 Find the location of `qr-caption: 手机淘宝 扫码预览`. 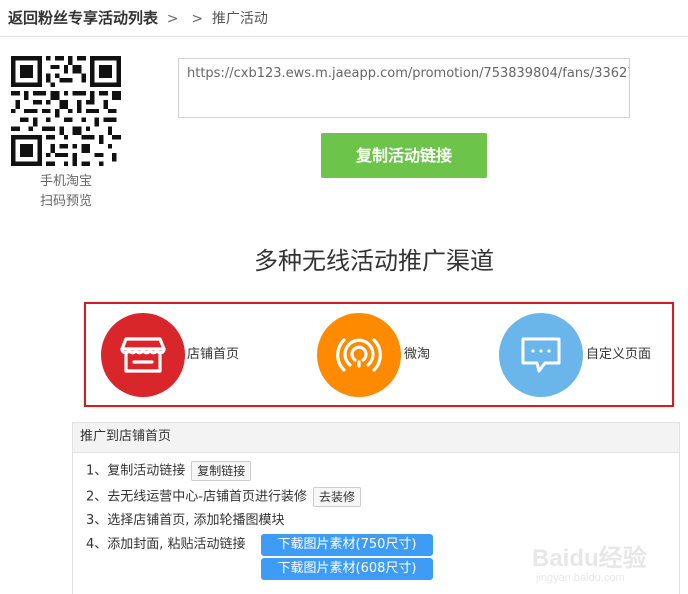

qr-caption: 手机淘宝 扫码预览 is located at coordinates (66, 192).